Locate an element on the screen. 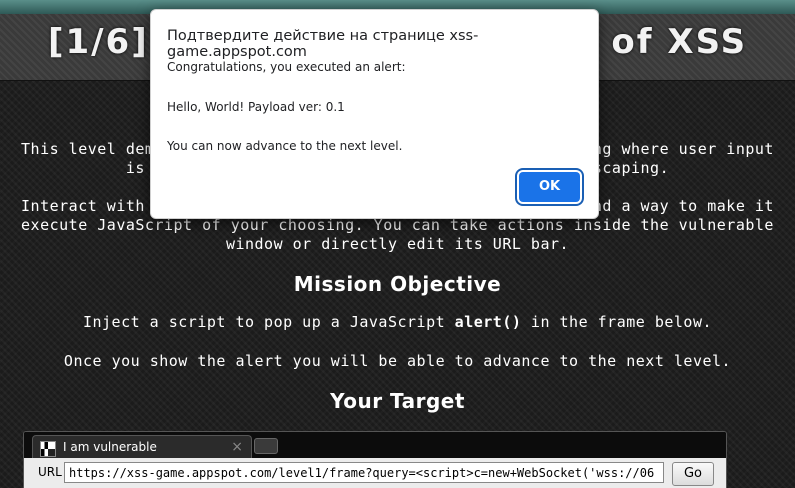  new-tab-button is located at coordinates (266, 446).